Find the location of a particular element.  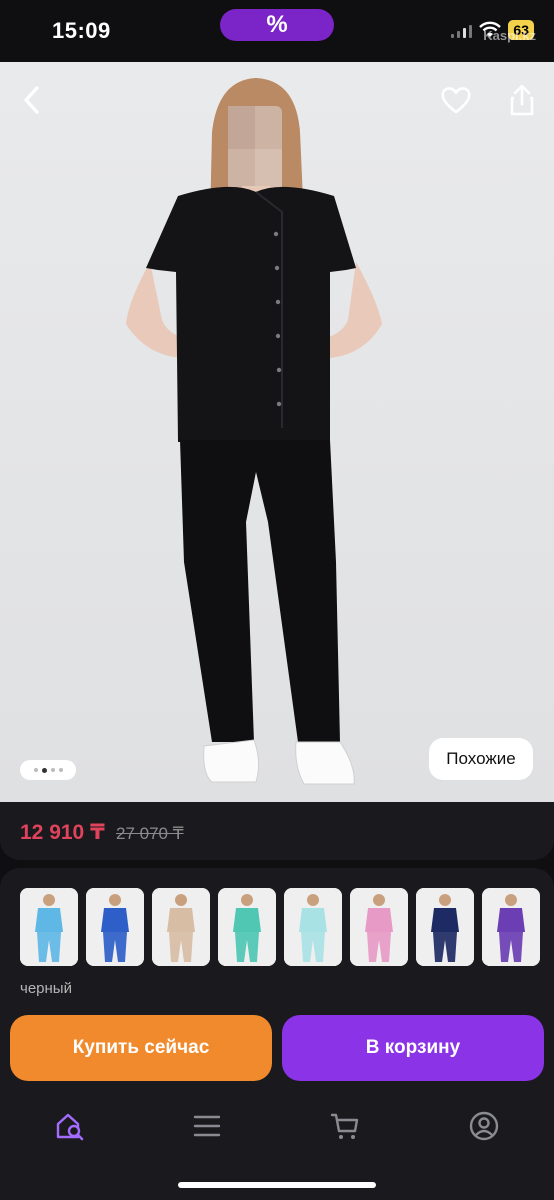

add-to-cart-button: В корзину is located at coordinates (413, 1048).